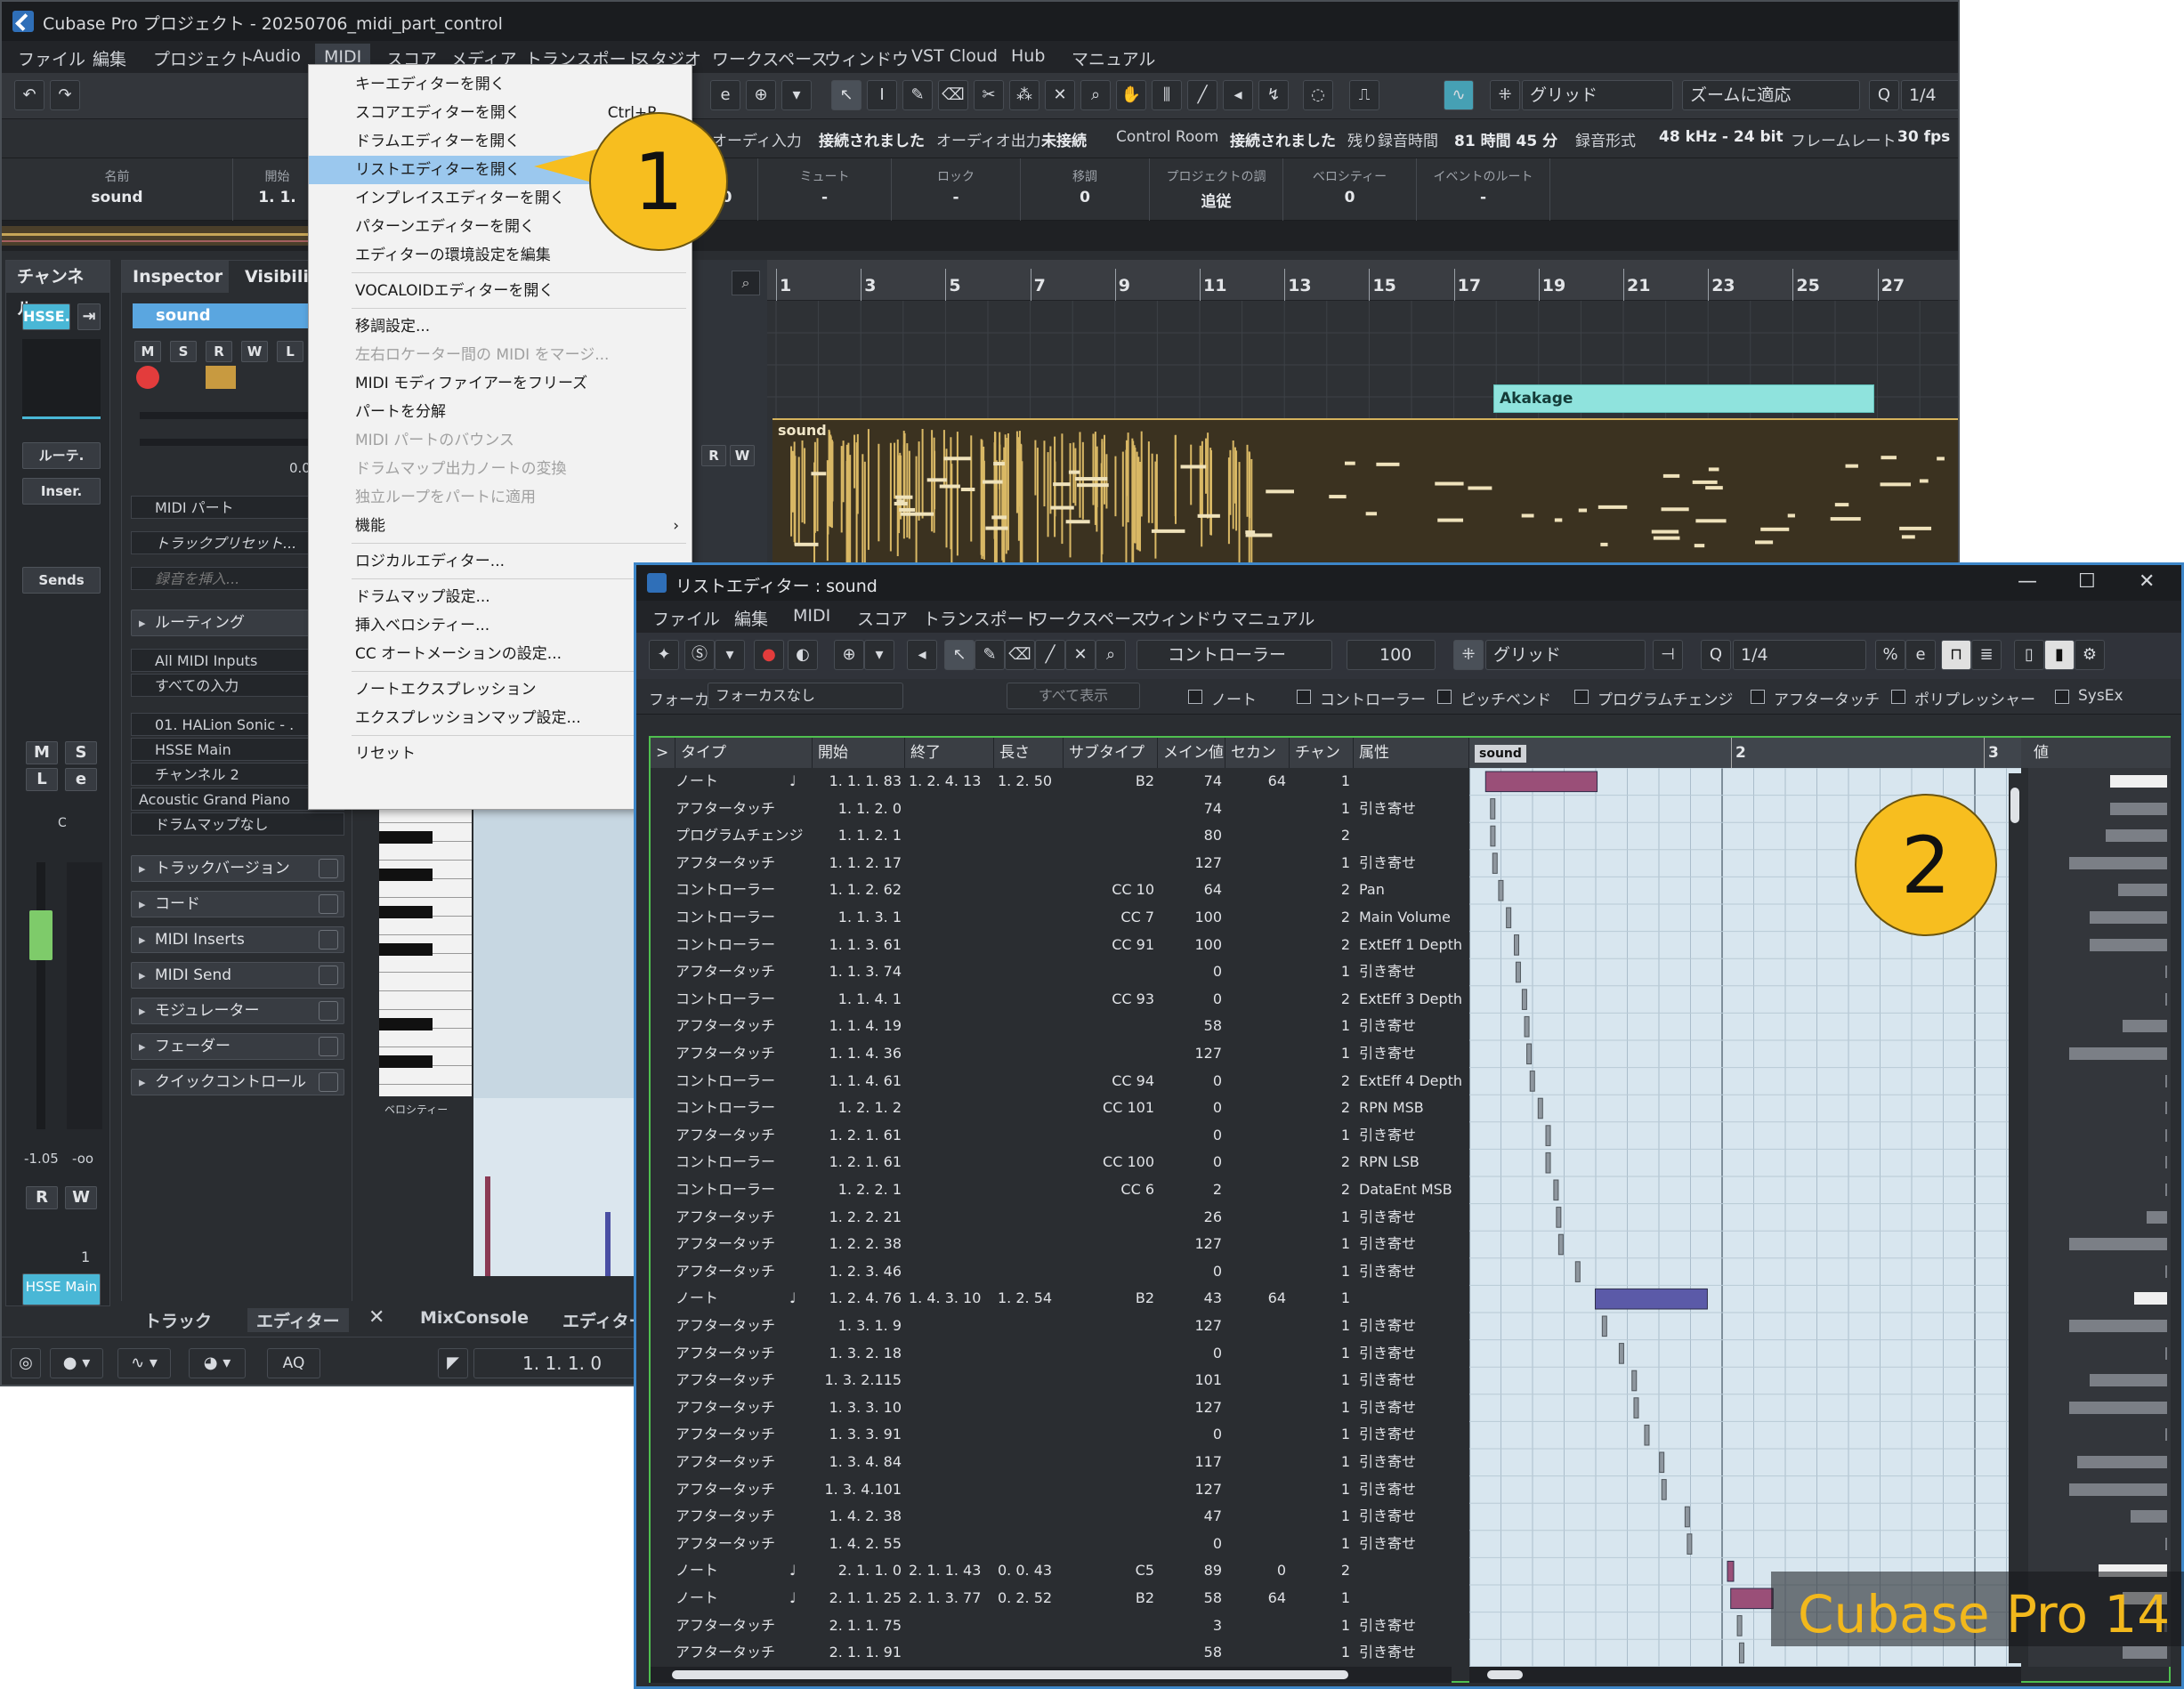 The image size is (2184, 1689). Describe the element at coordinates (1060, 1652) in the screenshot. I see `table-row: アフタータッチ 2. 1. 1. 91 58 1 引き寄せ` at that location.